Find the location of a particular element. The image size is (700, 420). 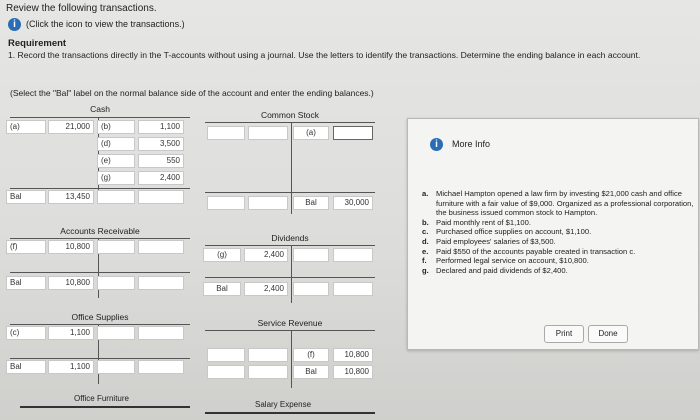

cash-credit-label: (d) is located at coordinates (116, 144).